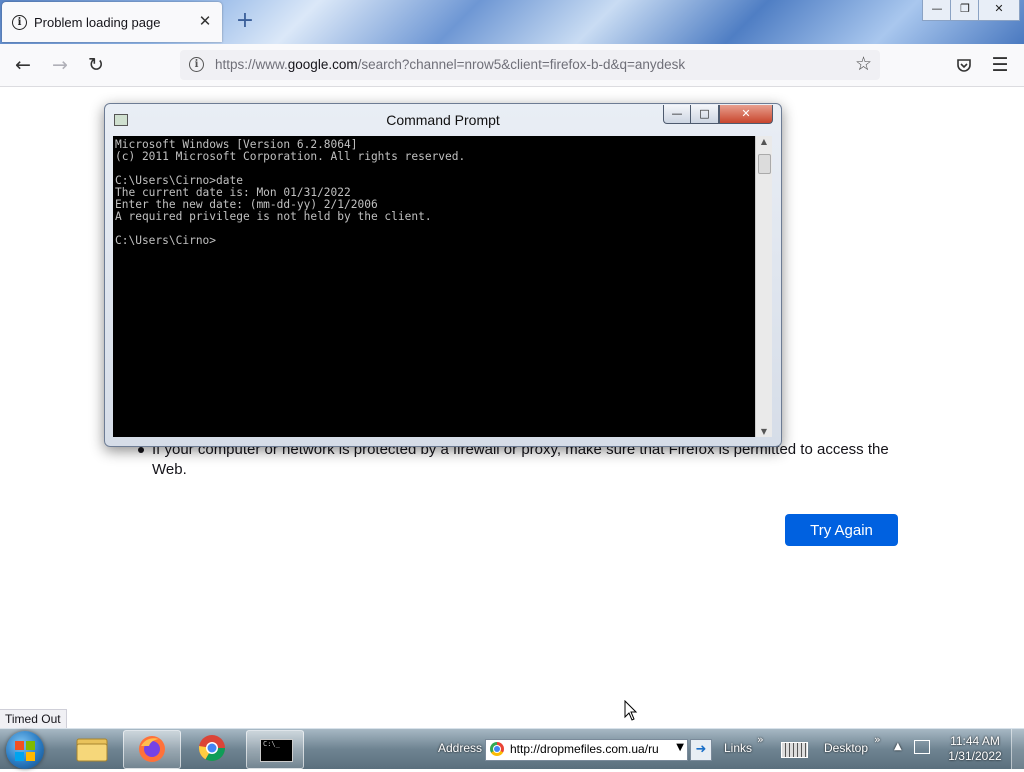 This screenshot has width=1024, height=772. I want to click on console-scrollbar: ▲ ▼, so click(763, 286).